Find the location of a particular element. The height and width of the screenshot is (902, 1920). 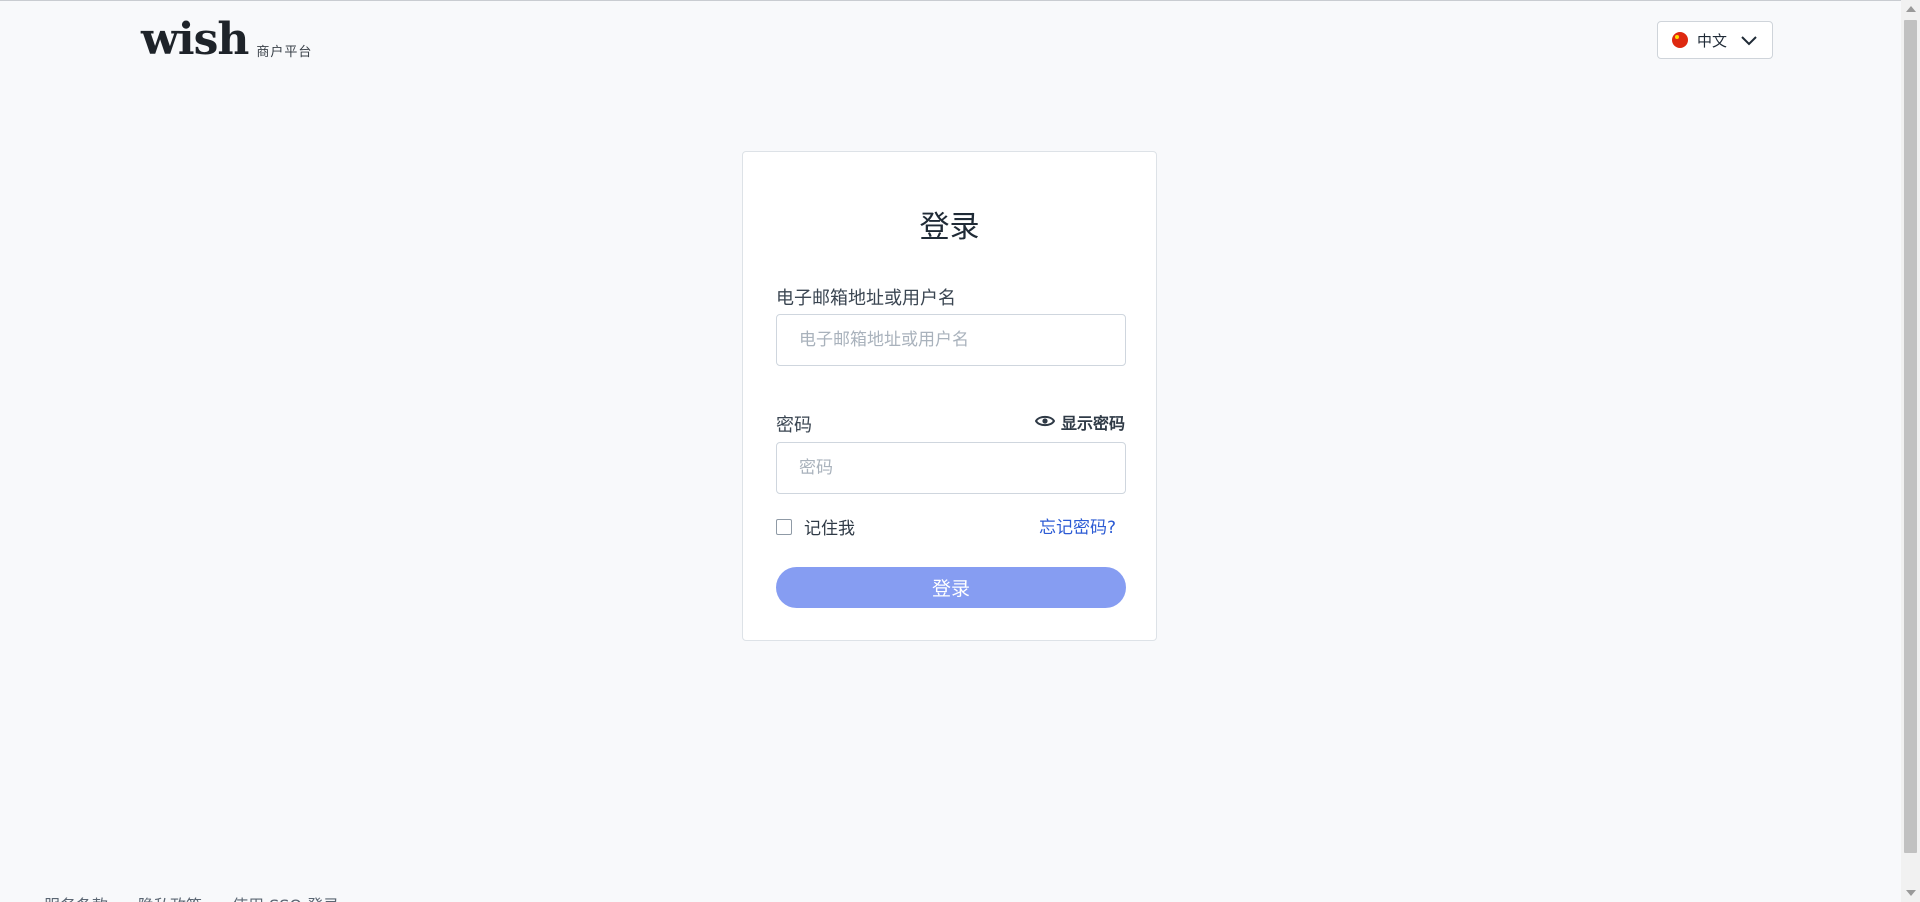

scroll-up-arrow-icon is located at coordinates (1911, 9).